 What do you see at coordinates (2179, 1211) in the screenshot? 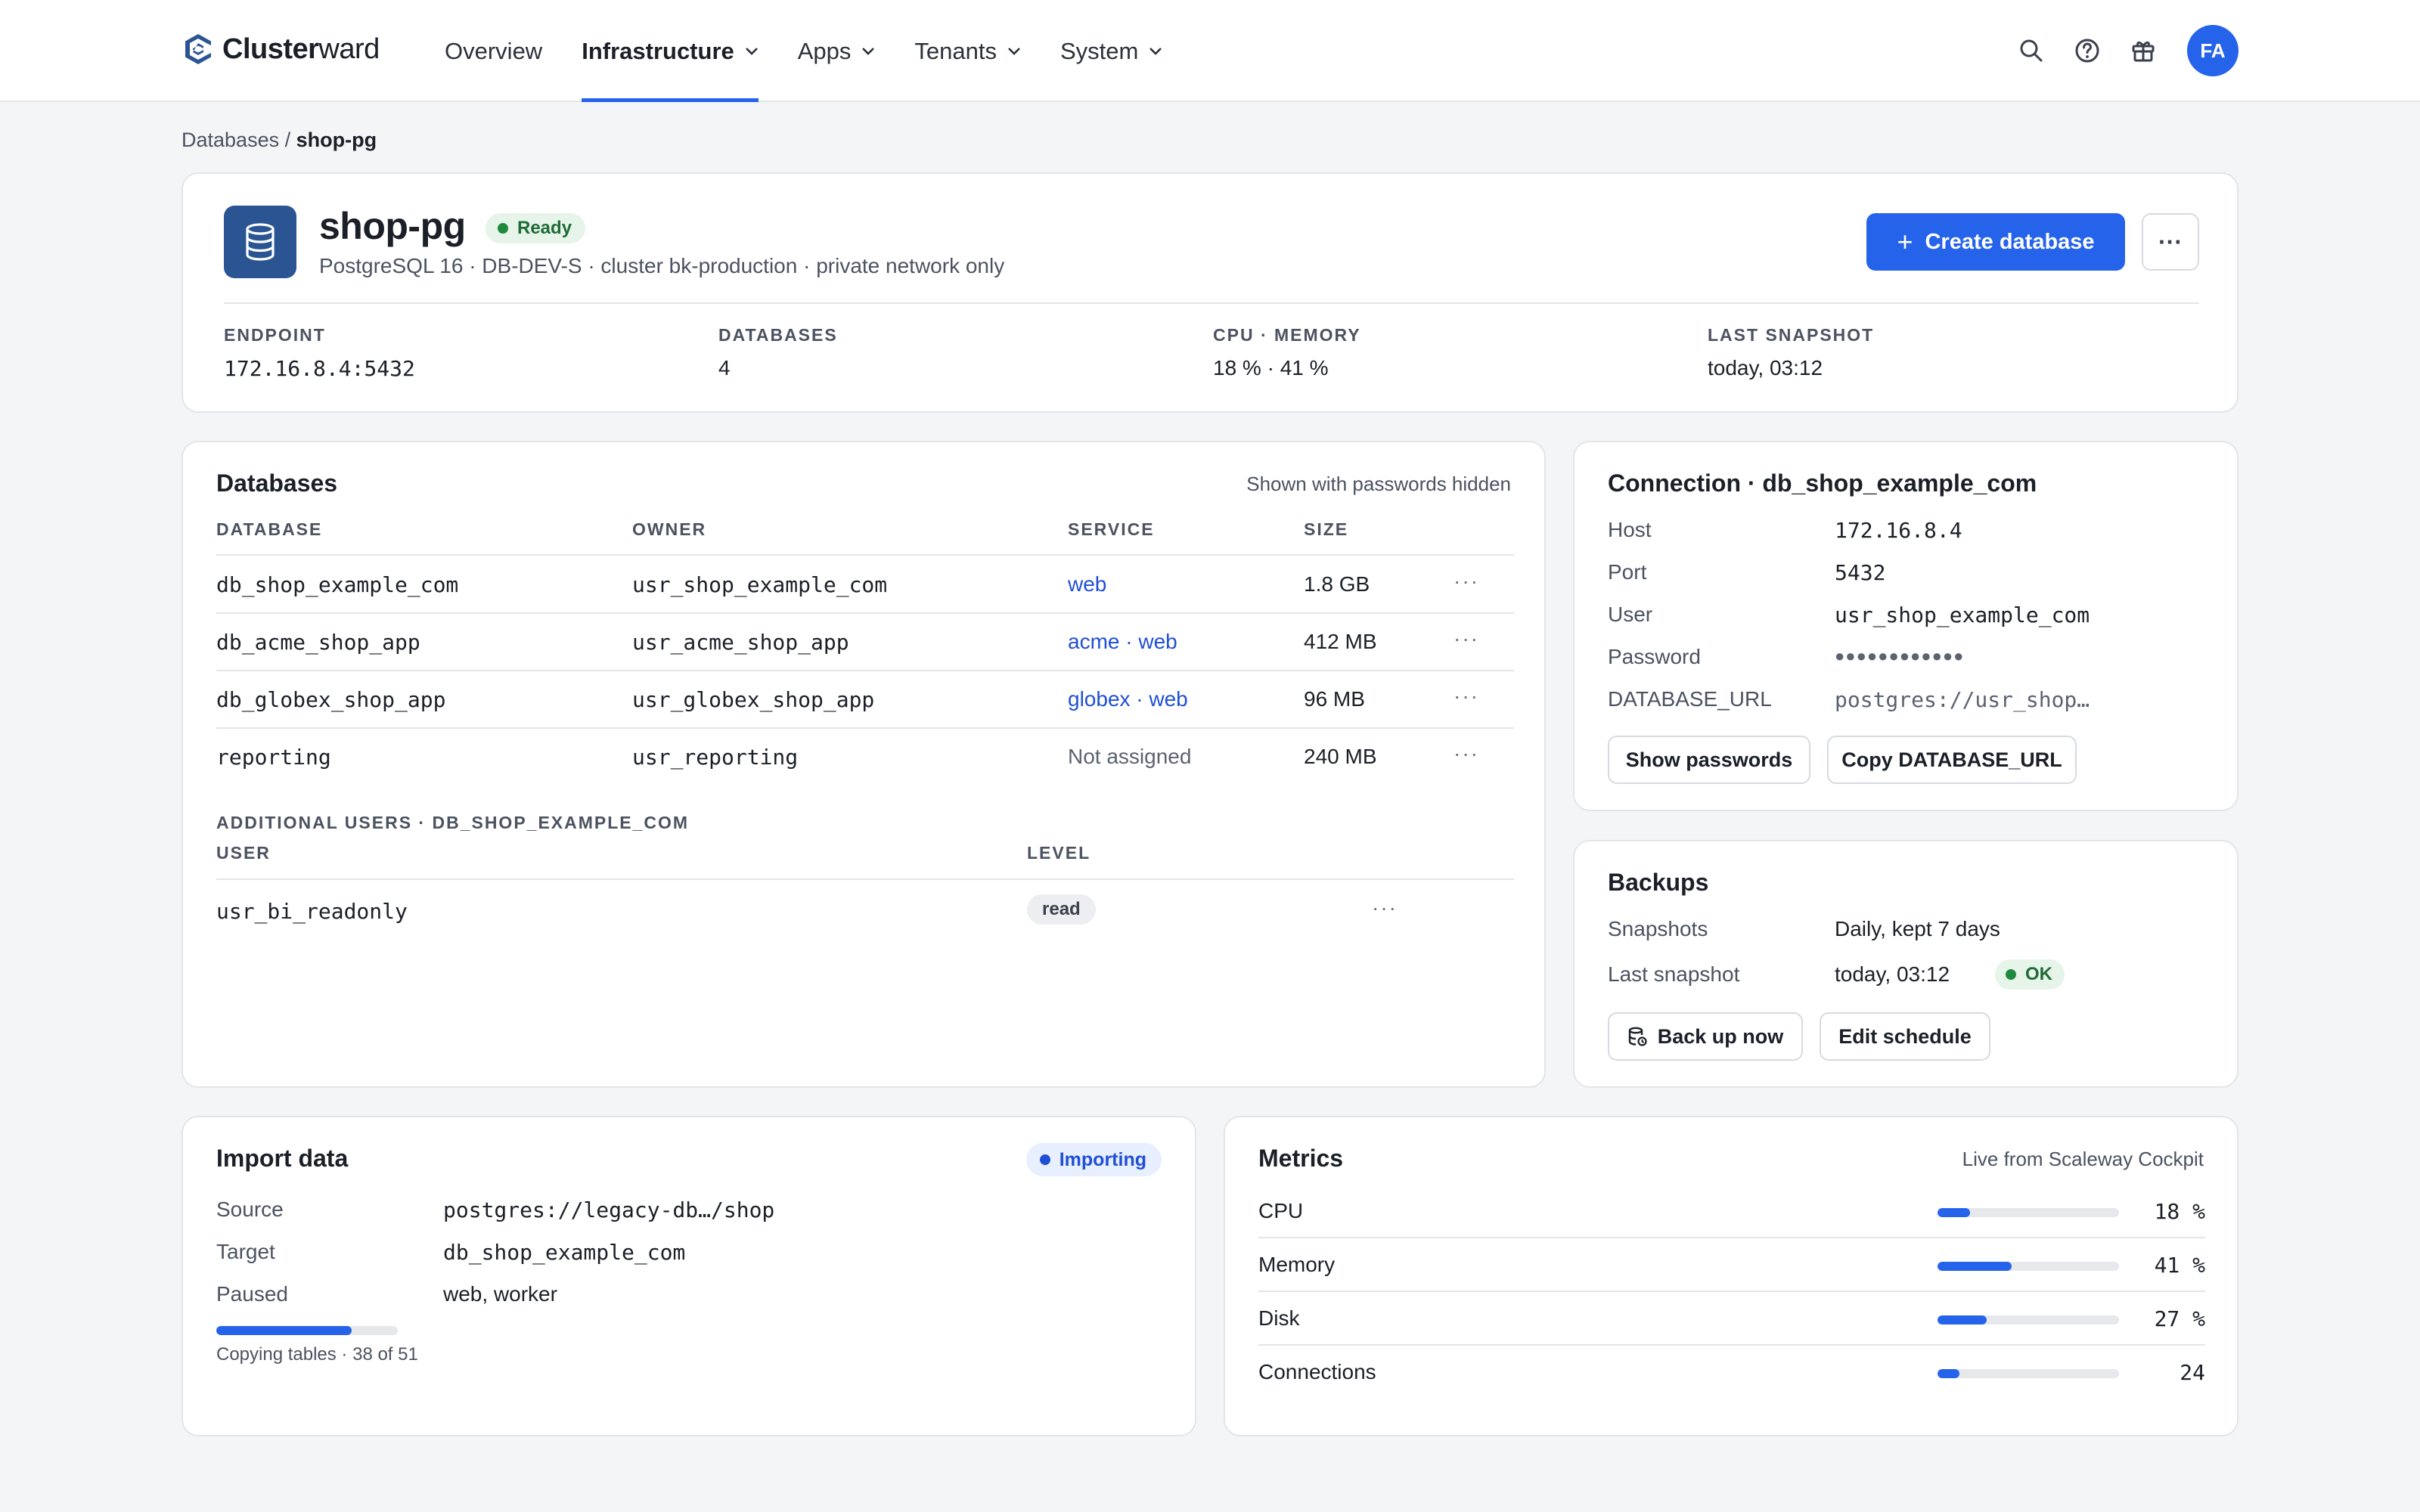
I see `metric-value: 18 %` at bounding box center [2179, 1211].